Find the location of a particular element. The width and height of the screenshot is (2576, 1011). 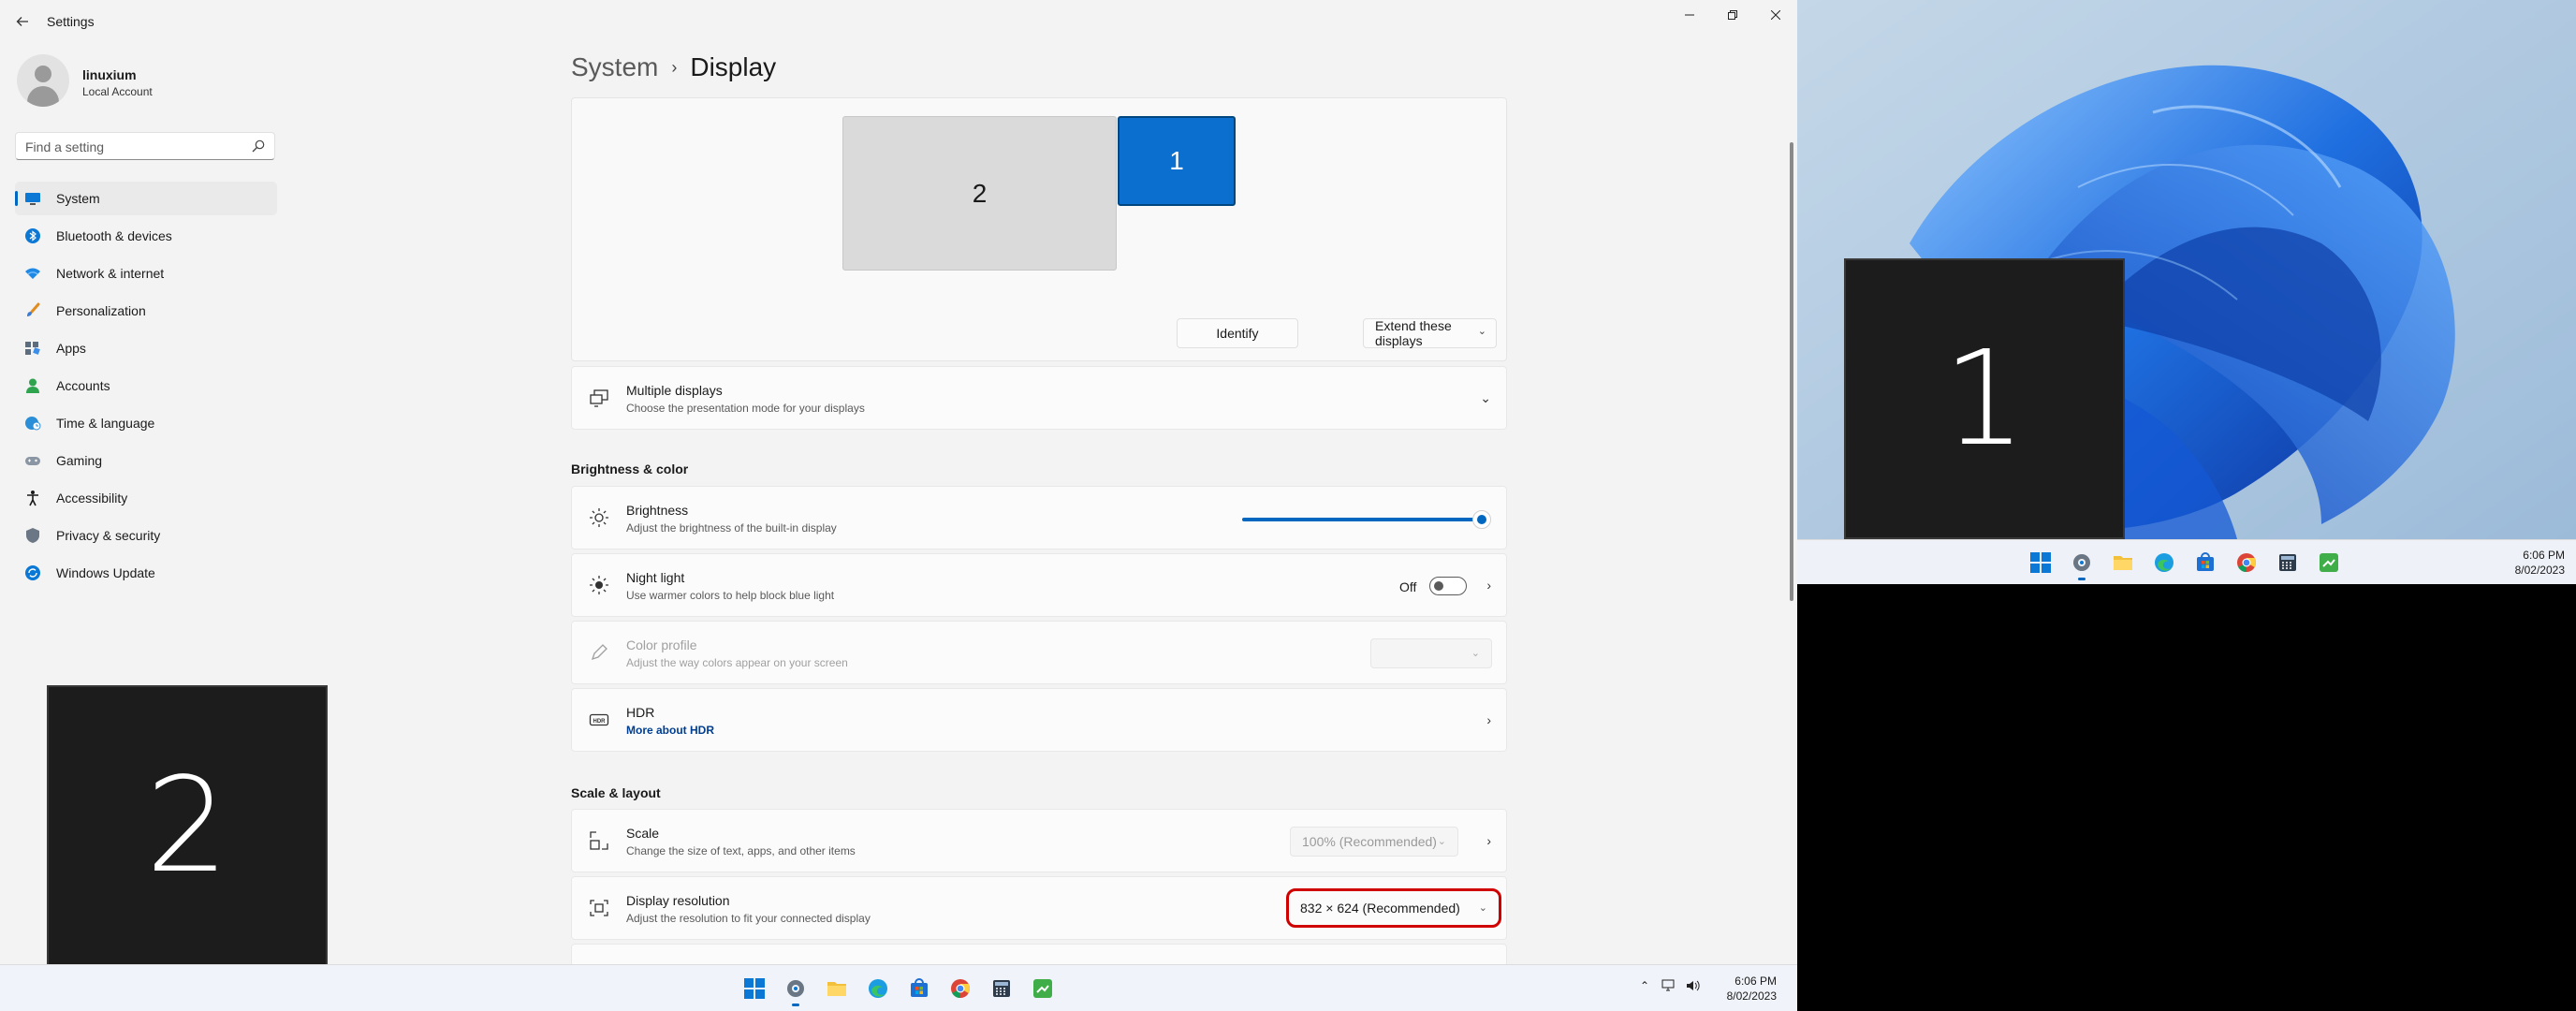

avatar is located at coordinates (43, 80).